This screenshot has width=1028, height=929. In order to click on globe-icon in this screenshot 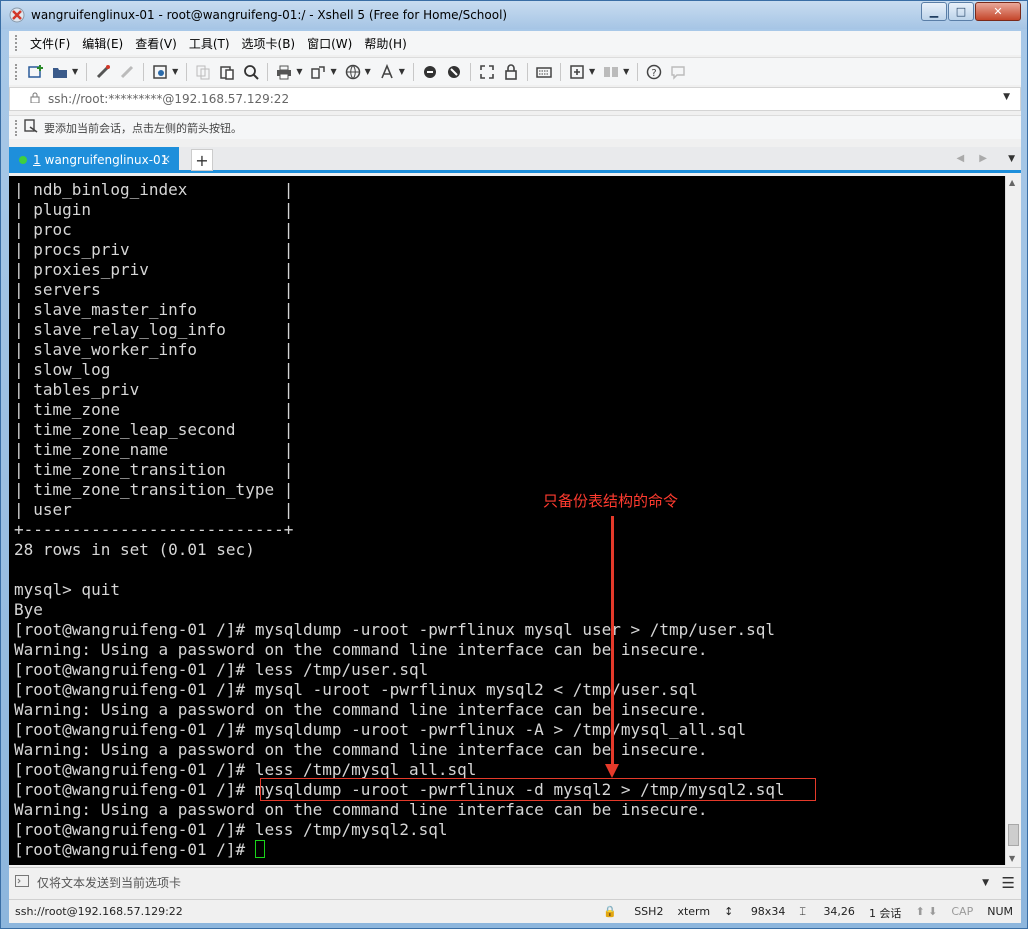, I will do `click(353, 72)`.